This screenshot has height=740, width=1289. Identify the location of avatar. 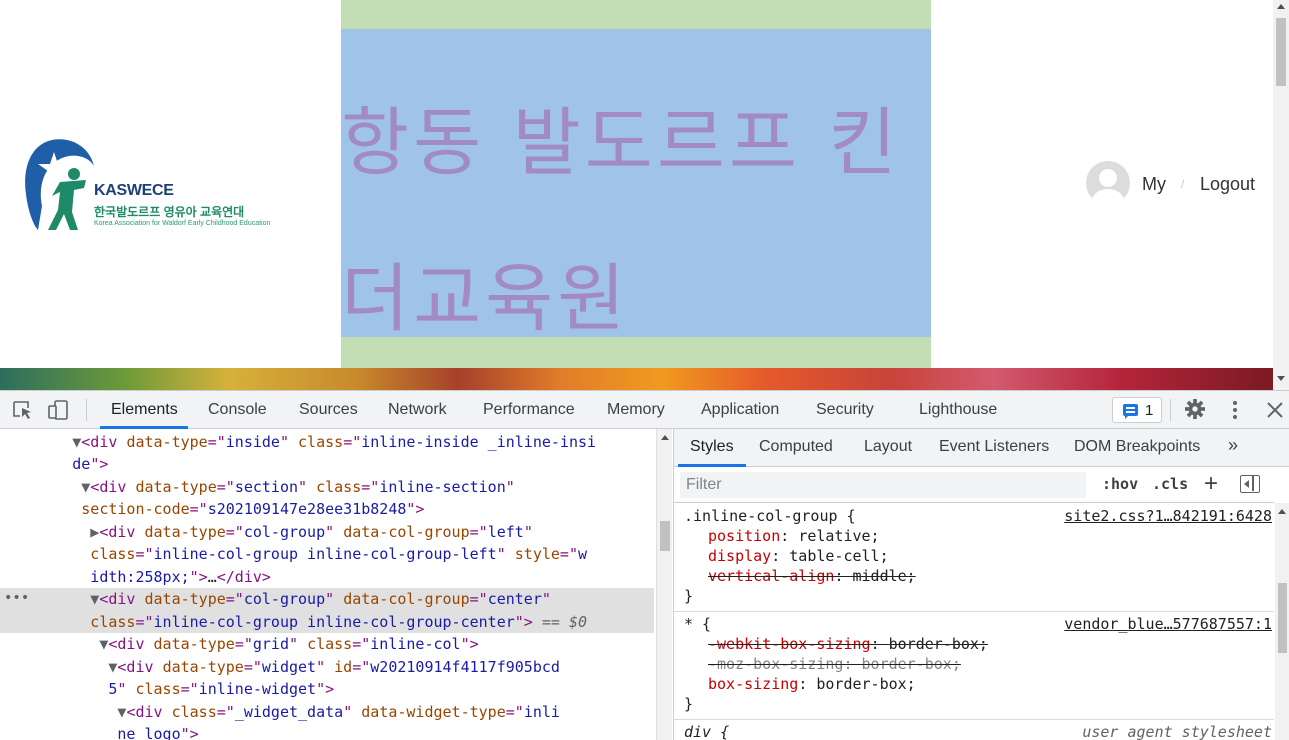
(1108, 183).